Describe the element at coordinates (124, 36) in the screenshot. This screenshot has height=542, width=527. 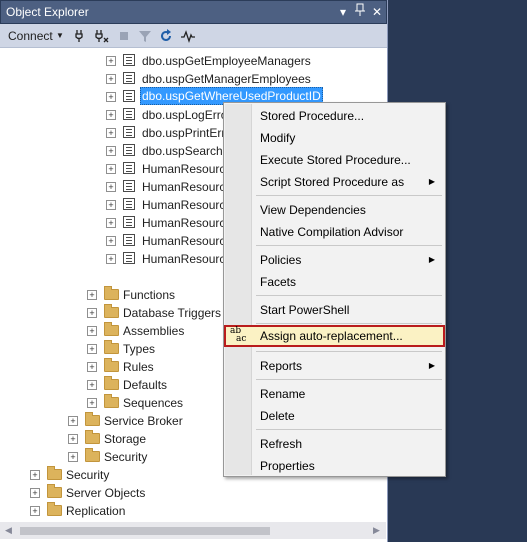
I see `stop-icon` at that location.